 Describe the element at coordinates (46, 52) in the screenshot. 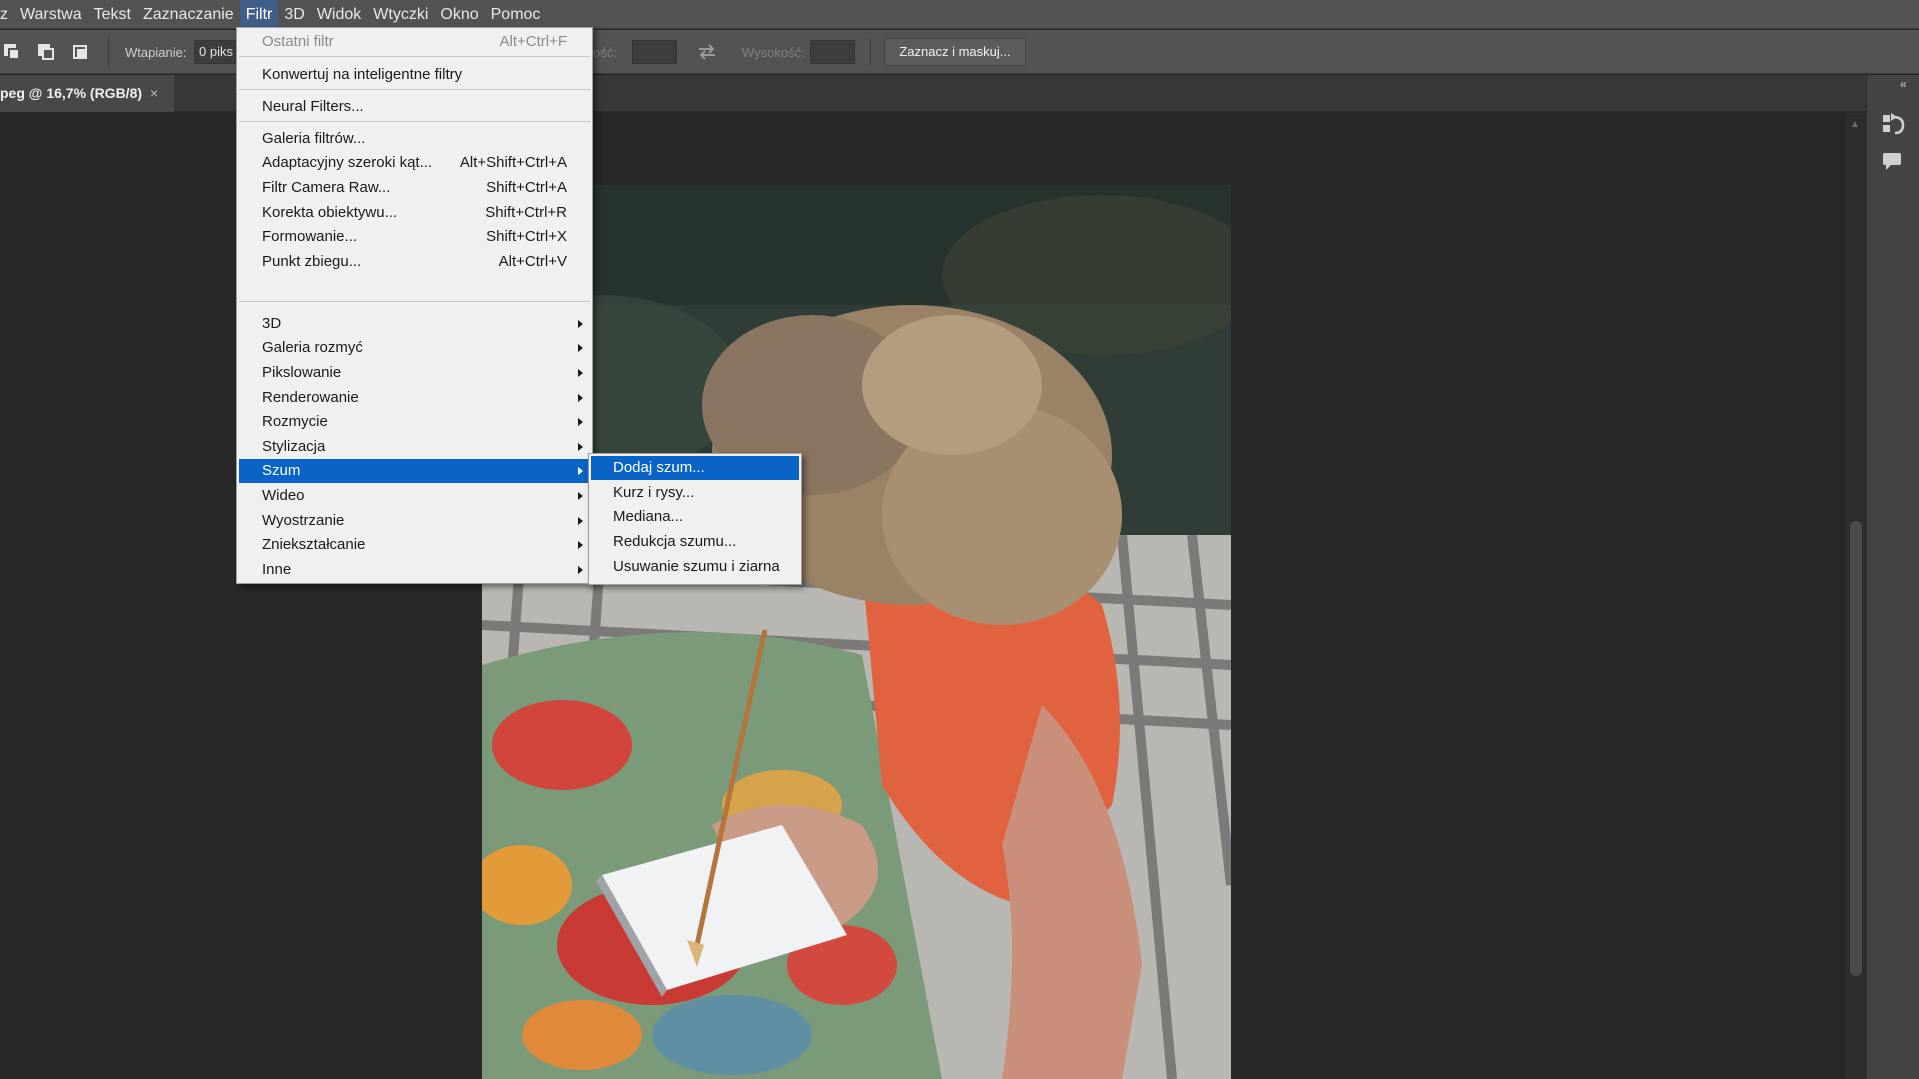

I see `add-to-selection-icon` at that location.